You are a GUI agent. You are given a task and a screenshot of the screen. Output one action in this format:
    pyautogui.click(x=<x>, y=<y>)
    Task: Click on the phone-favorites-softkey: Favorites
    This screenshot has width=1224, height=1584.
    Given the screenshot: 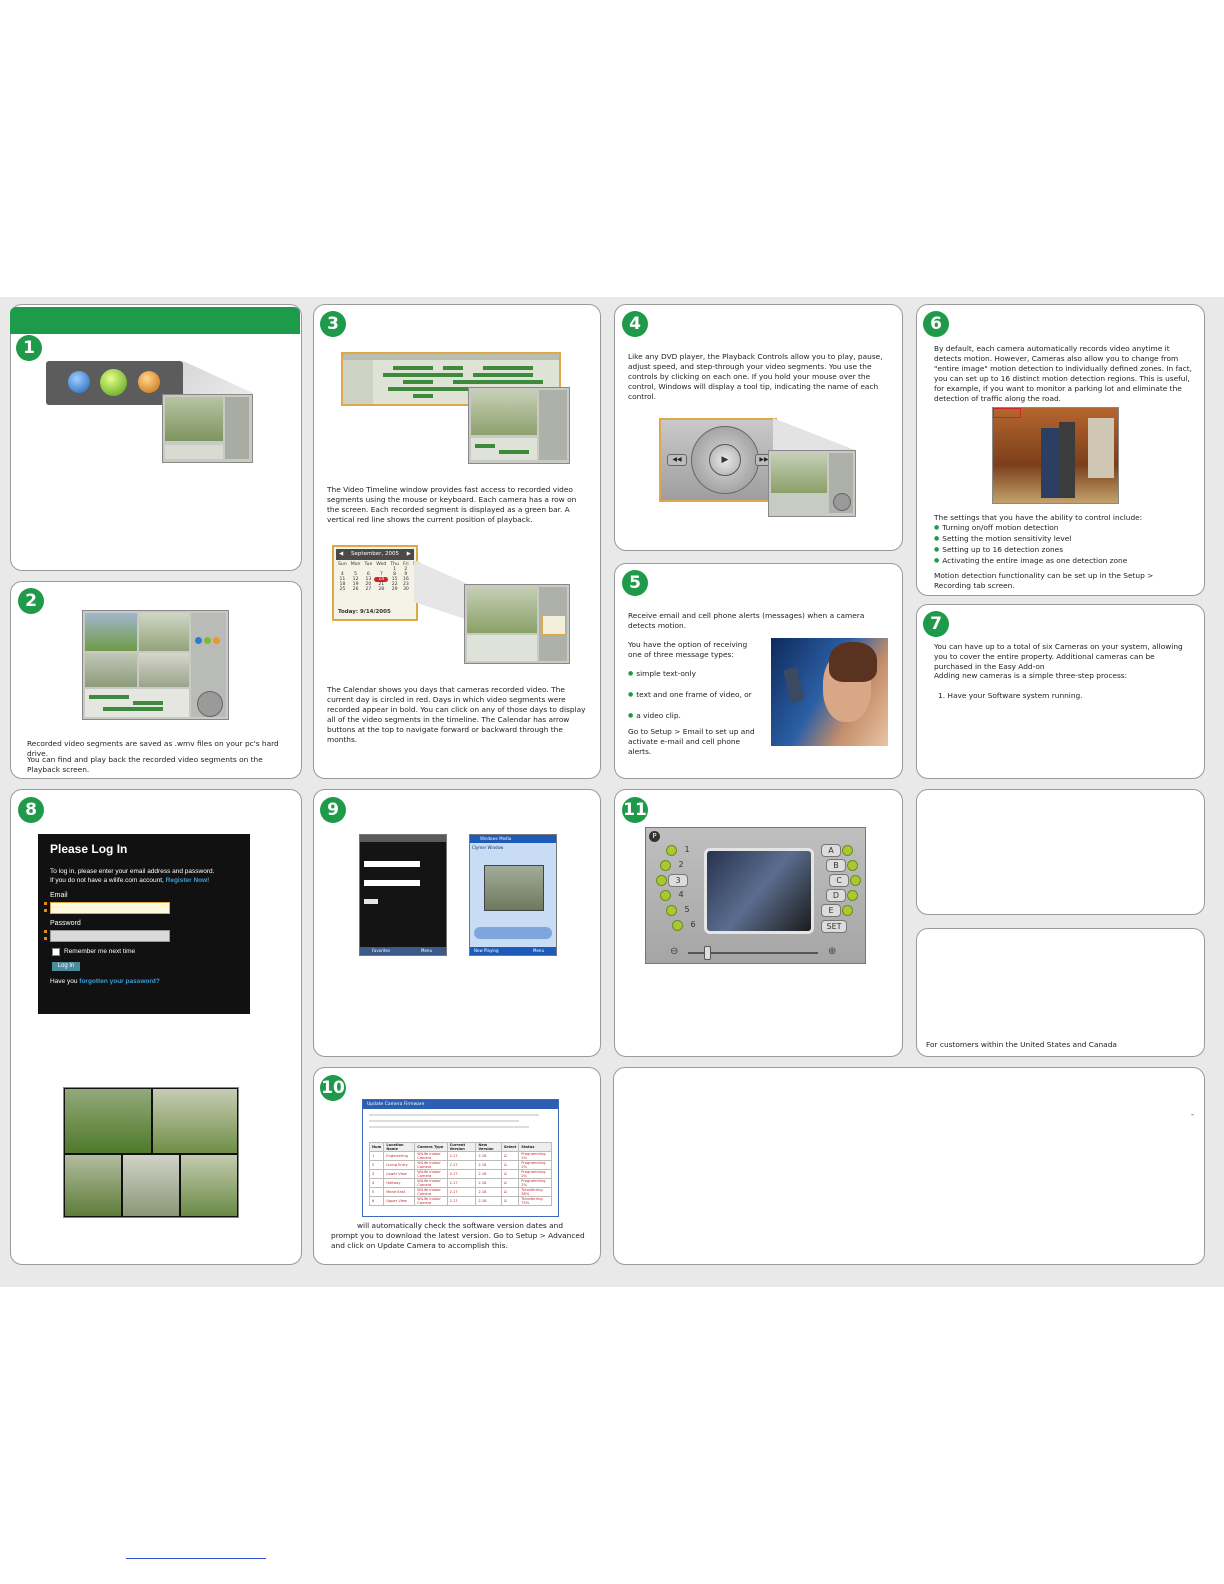 What is the action you would take?
    pyautogui.click(x=381, y=950)
    